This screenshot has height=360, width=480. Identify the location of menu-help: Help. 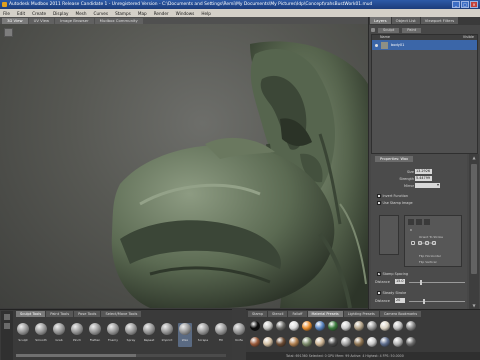
(206, 13).